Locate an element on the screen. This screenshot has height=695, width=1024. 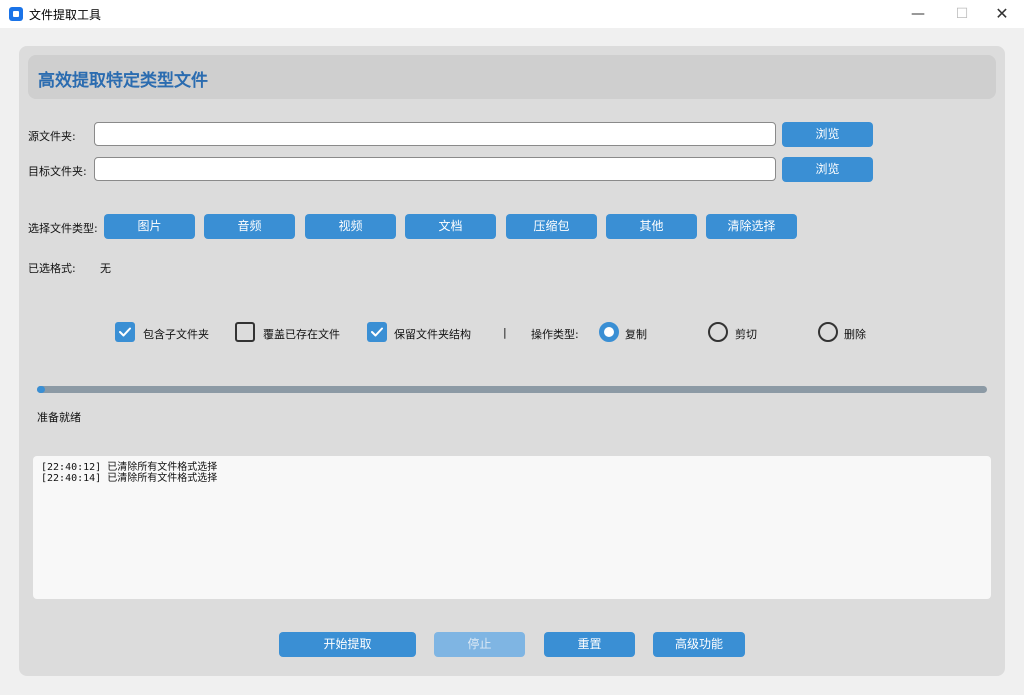
target-folder-input is located at coordinates (435, 169).